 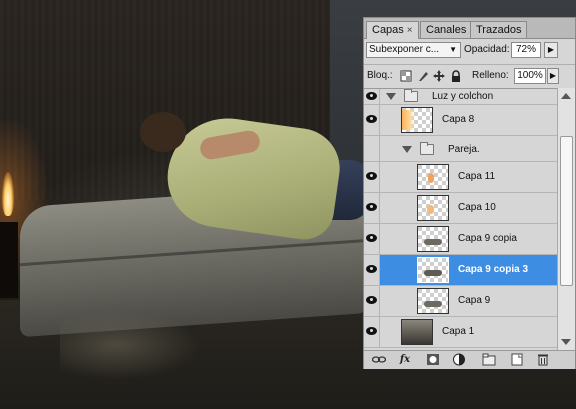 I want to click on blend-mode-select: Subexponer c... ▼, so click(x=413, y=50).